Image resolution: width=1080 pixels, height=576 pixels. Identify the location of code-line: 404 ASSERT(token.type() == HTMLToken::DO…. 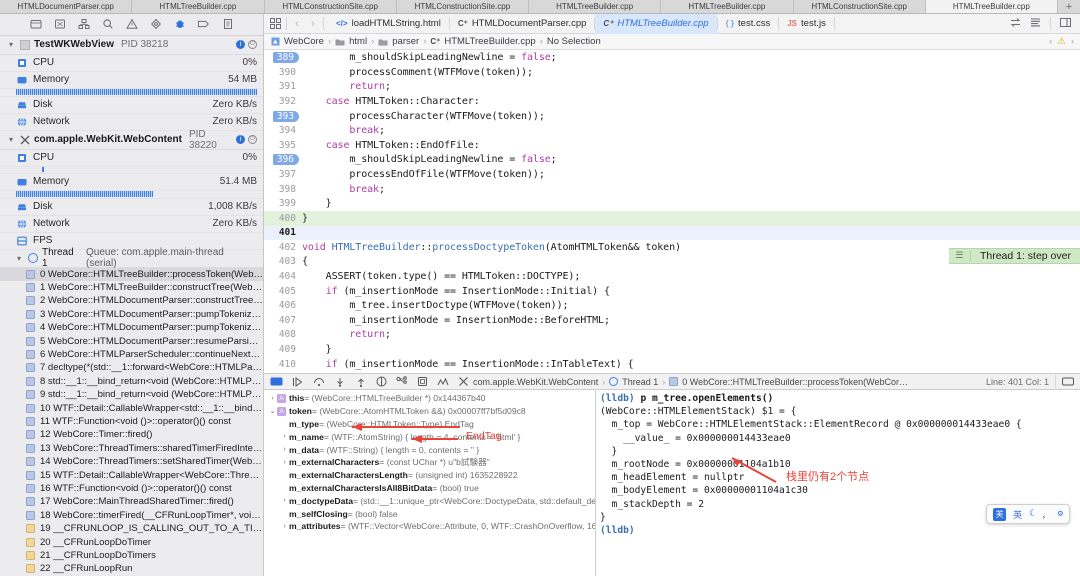
(672, 276).